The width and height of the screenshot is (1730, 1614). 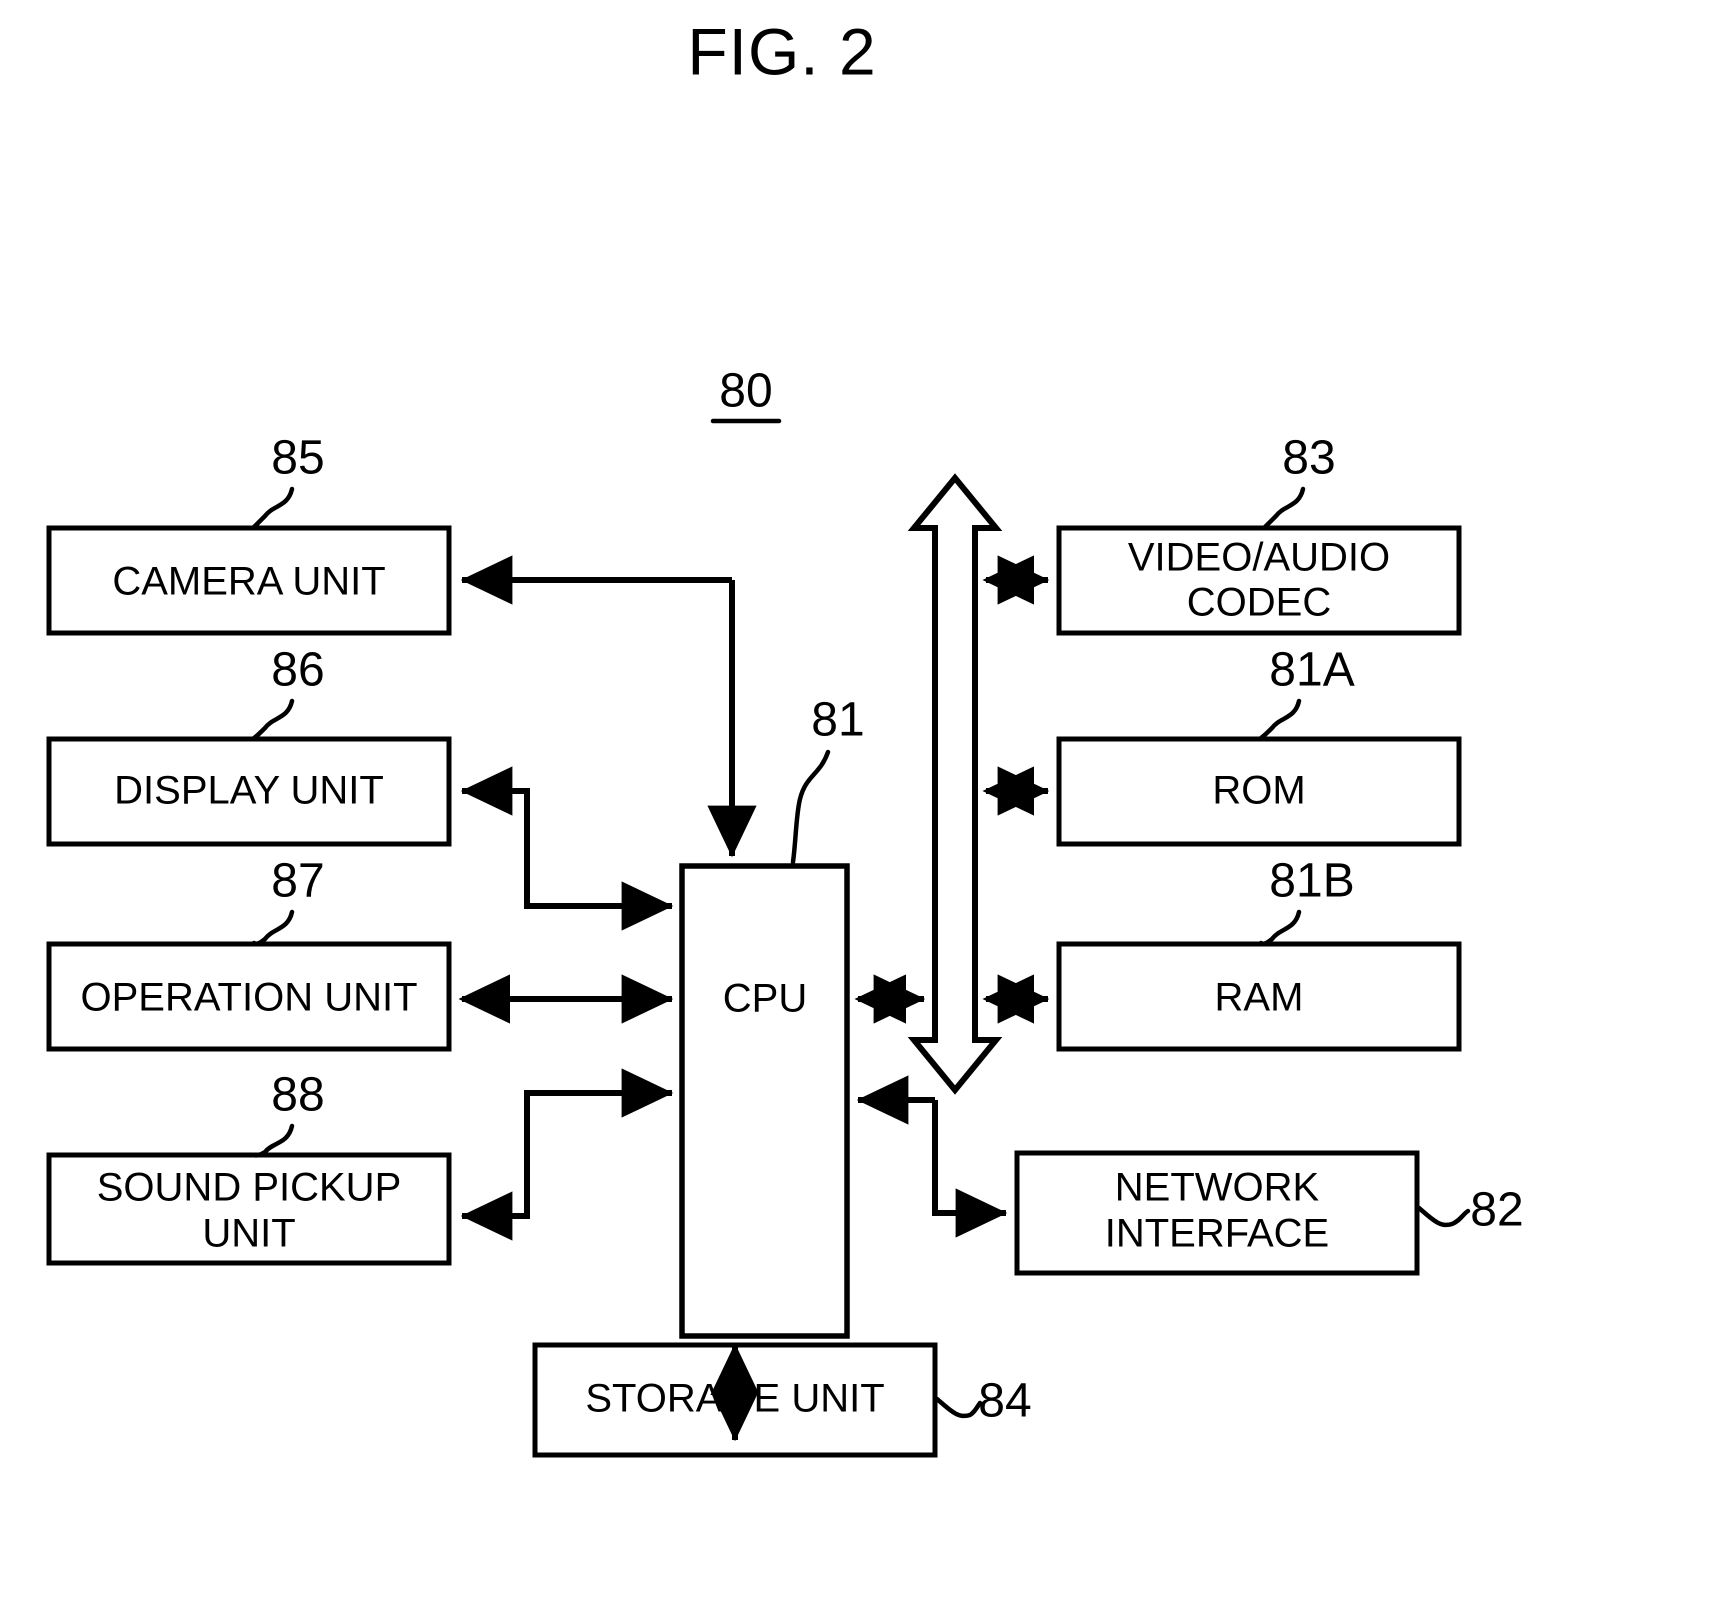 What do you see at coordinates (1311, 670) in the screenshot?
I see `rom-ref-number: 81A` at bounding box center [1311, 670].